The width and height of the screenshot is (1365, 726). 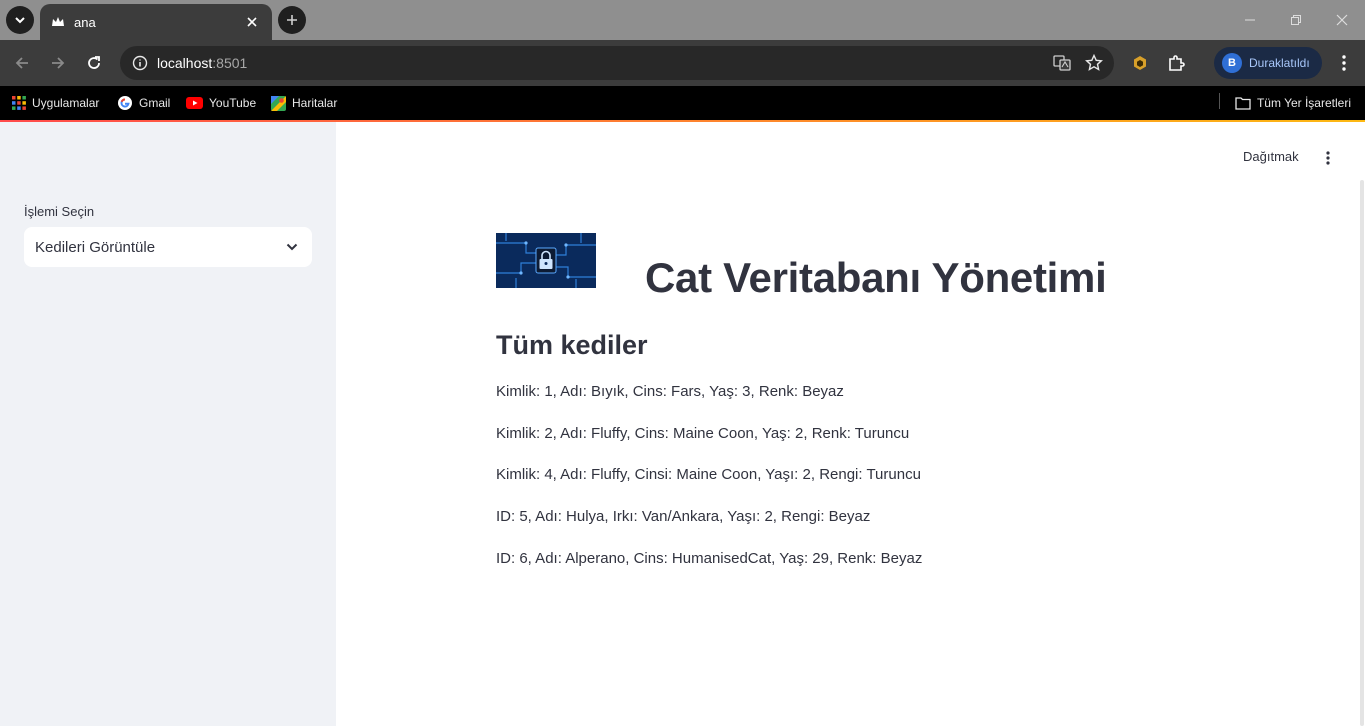 I want to click on close-window-button, so click(x=1342, y=20).